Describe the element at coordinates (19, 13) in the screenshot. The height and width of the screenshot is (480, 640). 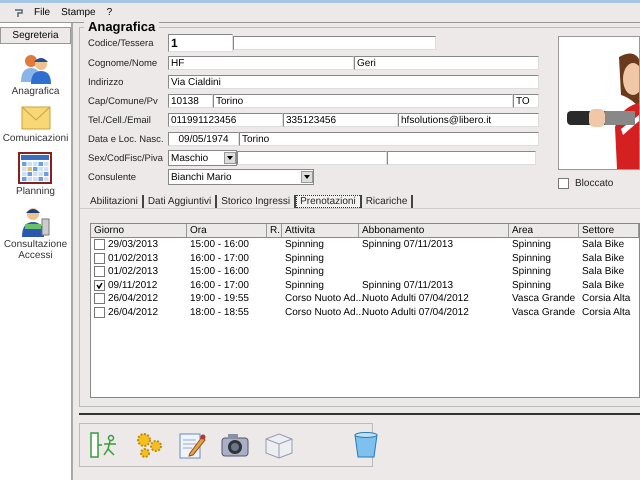
I see `app-icon` at that location.